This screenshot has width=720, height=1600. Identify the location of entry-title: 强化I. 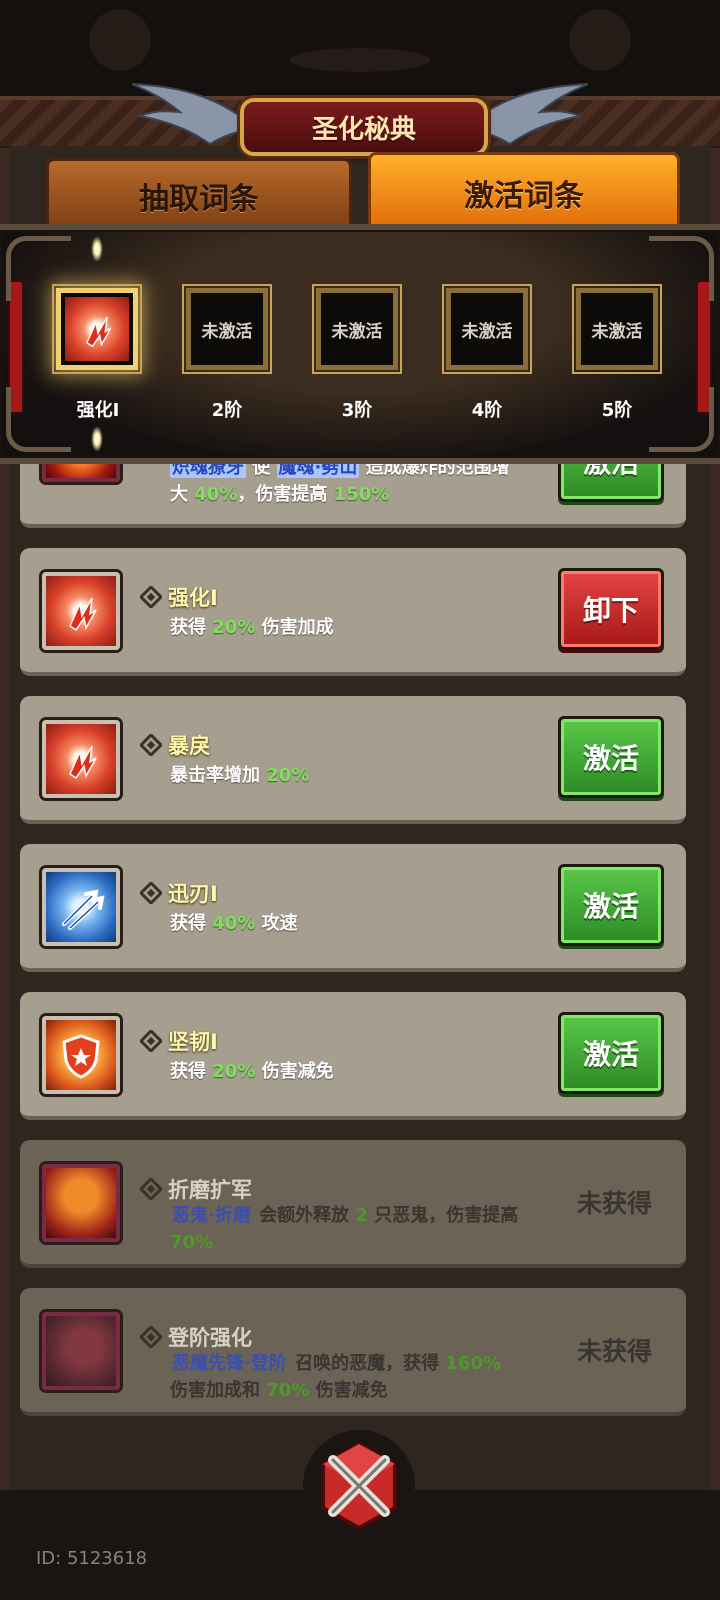
(193, 598).